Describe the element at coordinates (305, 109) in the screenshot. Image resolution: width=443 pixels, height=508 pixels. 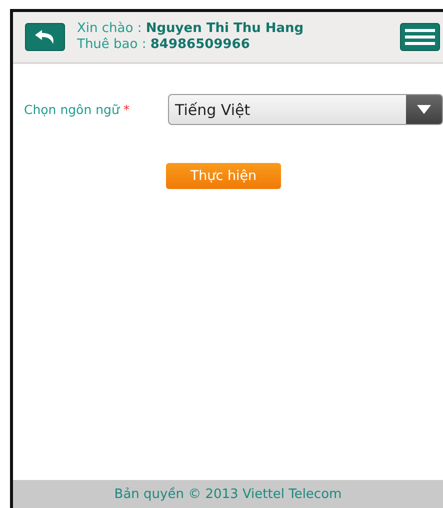
I see `language-select: Tiếng Việt` at that location.